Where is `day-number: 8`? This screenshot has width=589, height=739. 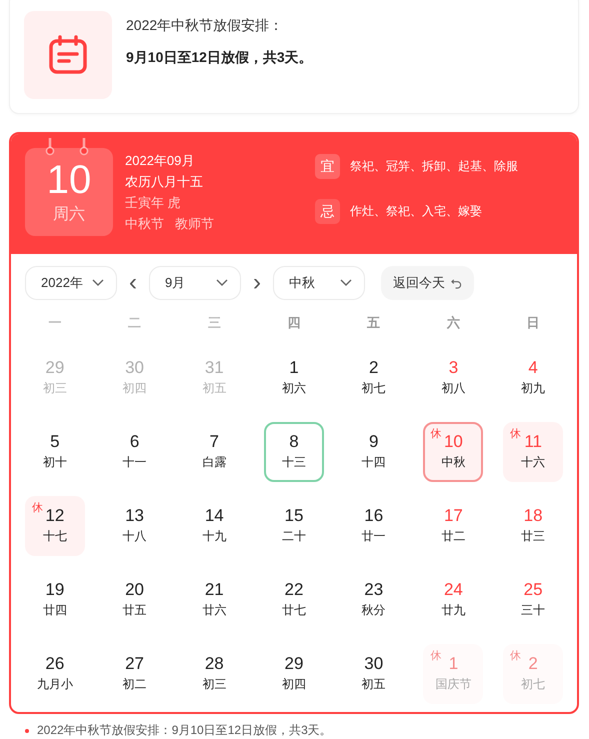
day-number: 8 is located at coordinates (294, 442).